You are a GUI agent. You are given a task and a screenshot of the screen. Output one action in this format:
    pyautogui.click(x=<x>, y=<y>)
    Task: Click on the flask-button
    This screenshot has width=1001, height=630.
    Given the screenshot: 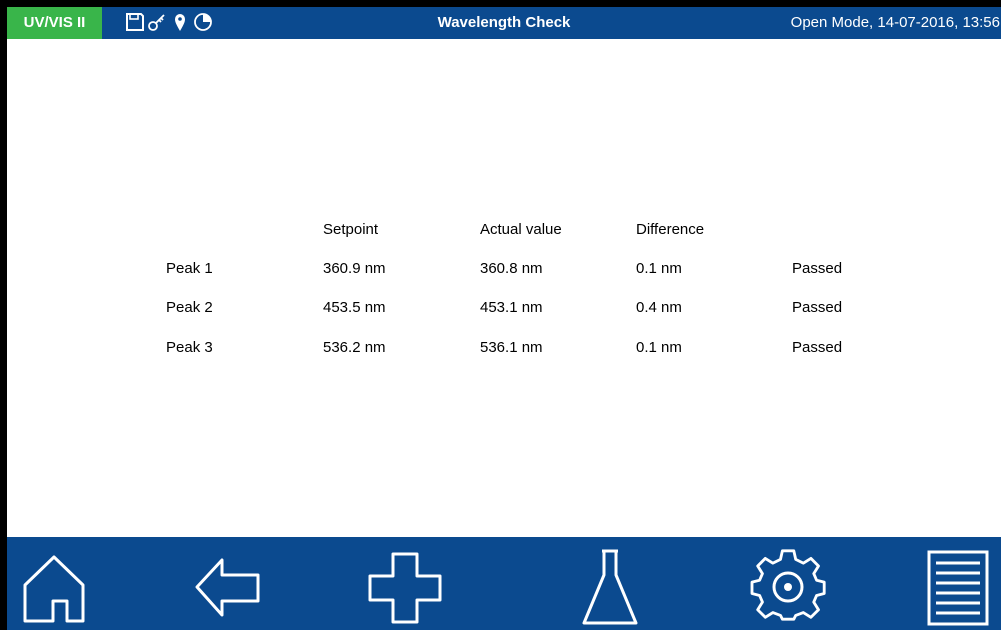 What is the action you would take?
    pyautogui.click(x=612, y=583)
    